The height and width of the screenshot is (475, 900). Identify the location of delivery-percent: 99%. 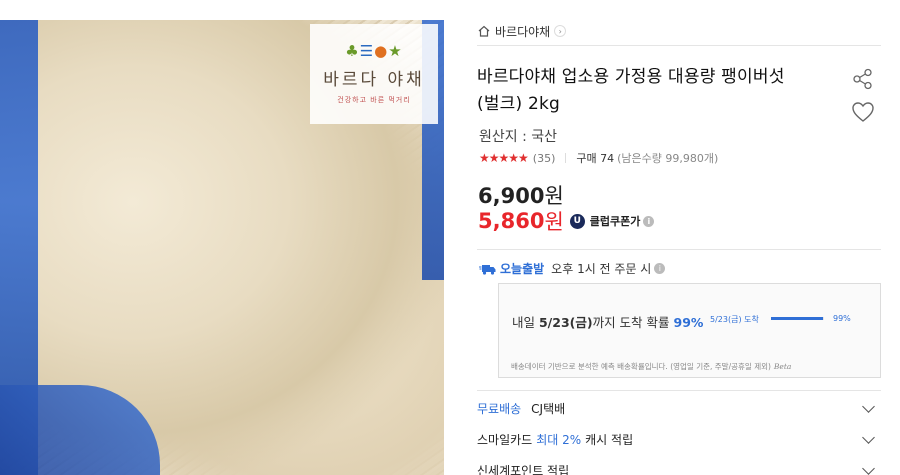
(688, 322).